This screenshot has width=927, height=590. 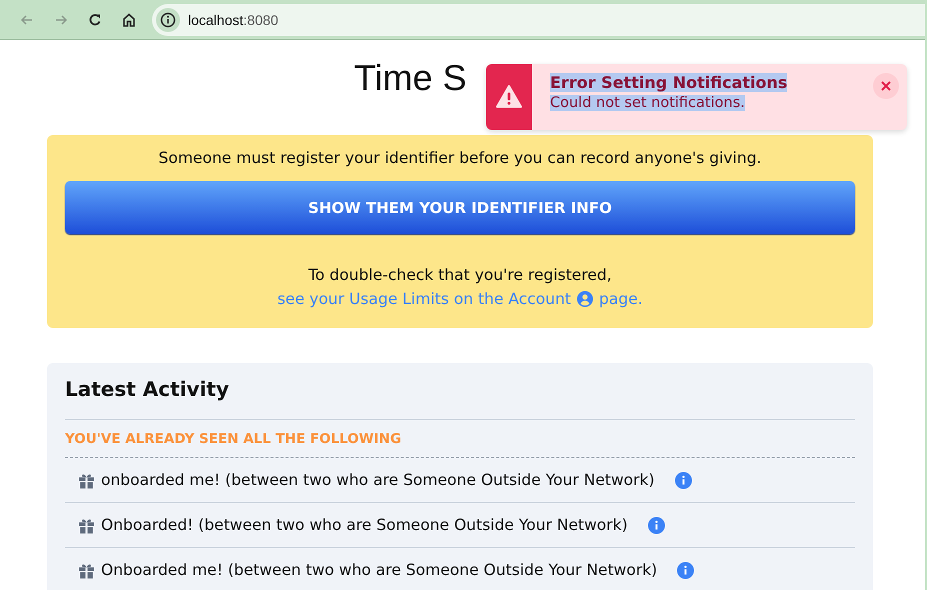 I want to click on user-icon, so click(x=585, y=299).